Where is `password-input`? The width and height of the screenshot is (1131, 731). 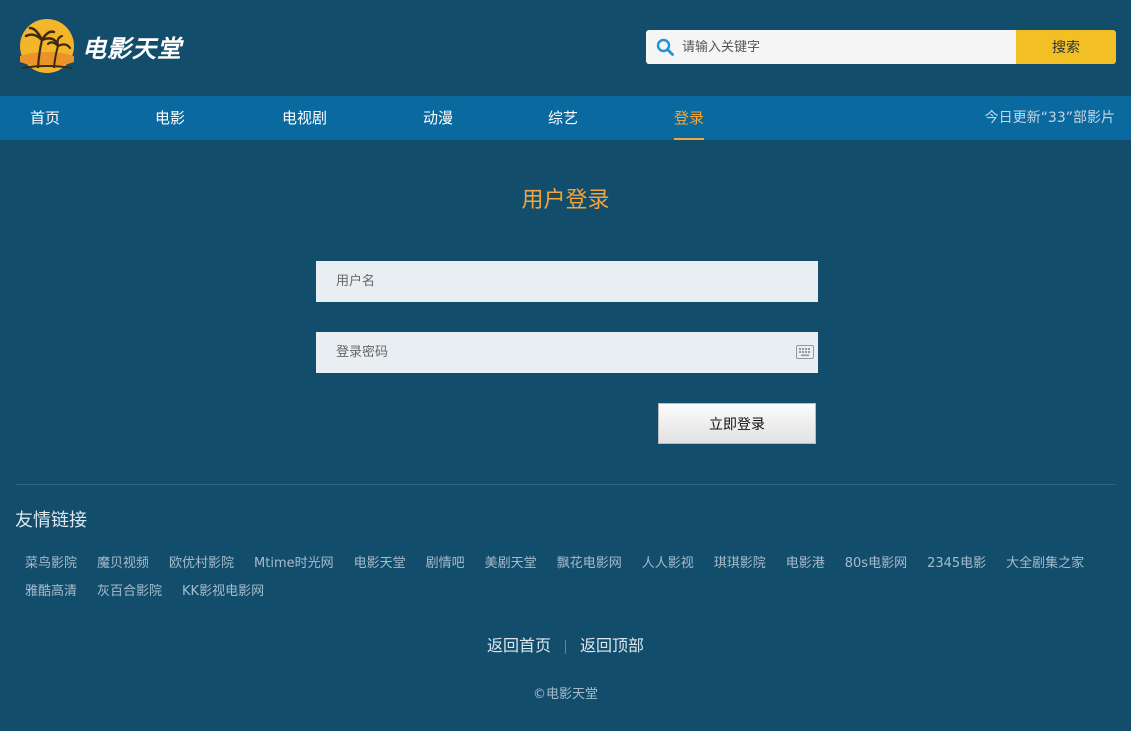 password-input is located at coordinates (556, 352).